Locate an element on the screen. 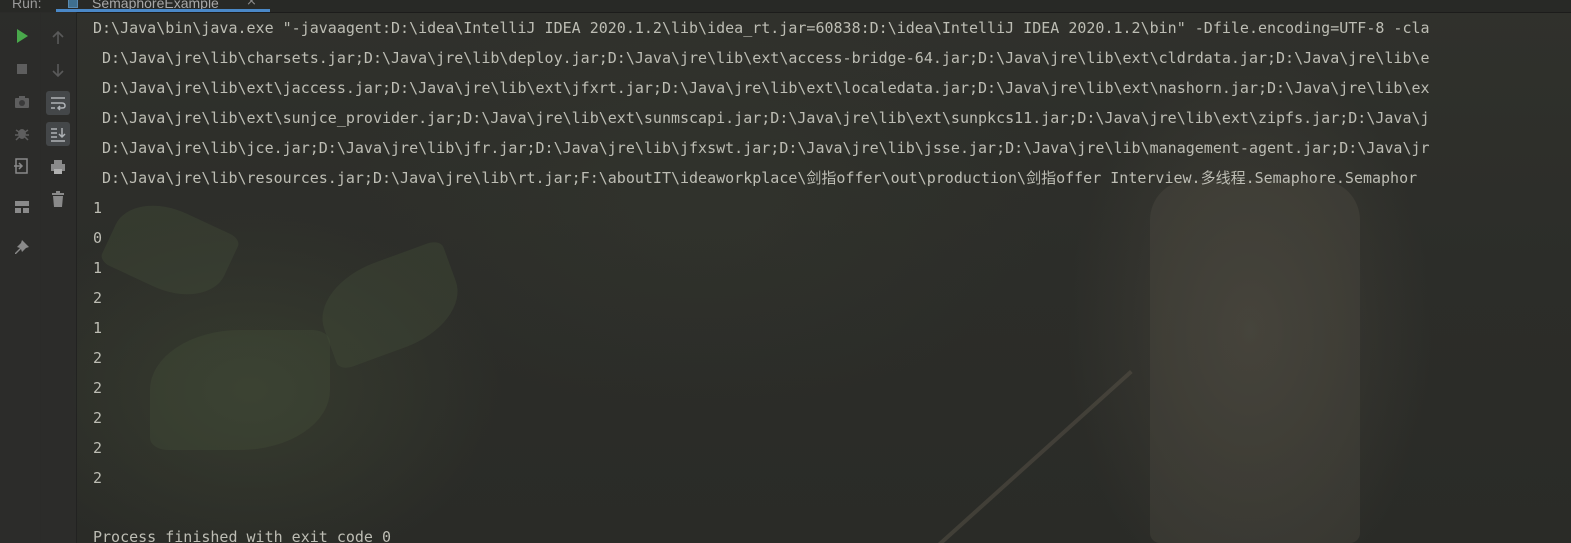 This screenshot has width=1571, height=543. print-button is located at coordinates (58, 167).